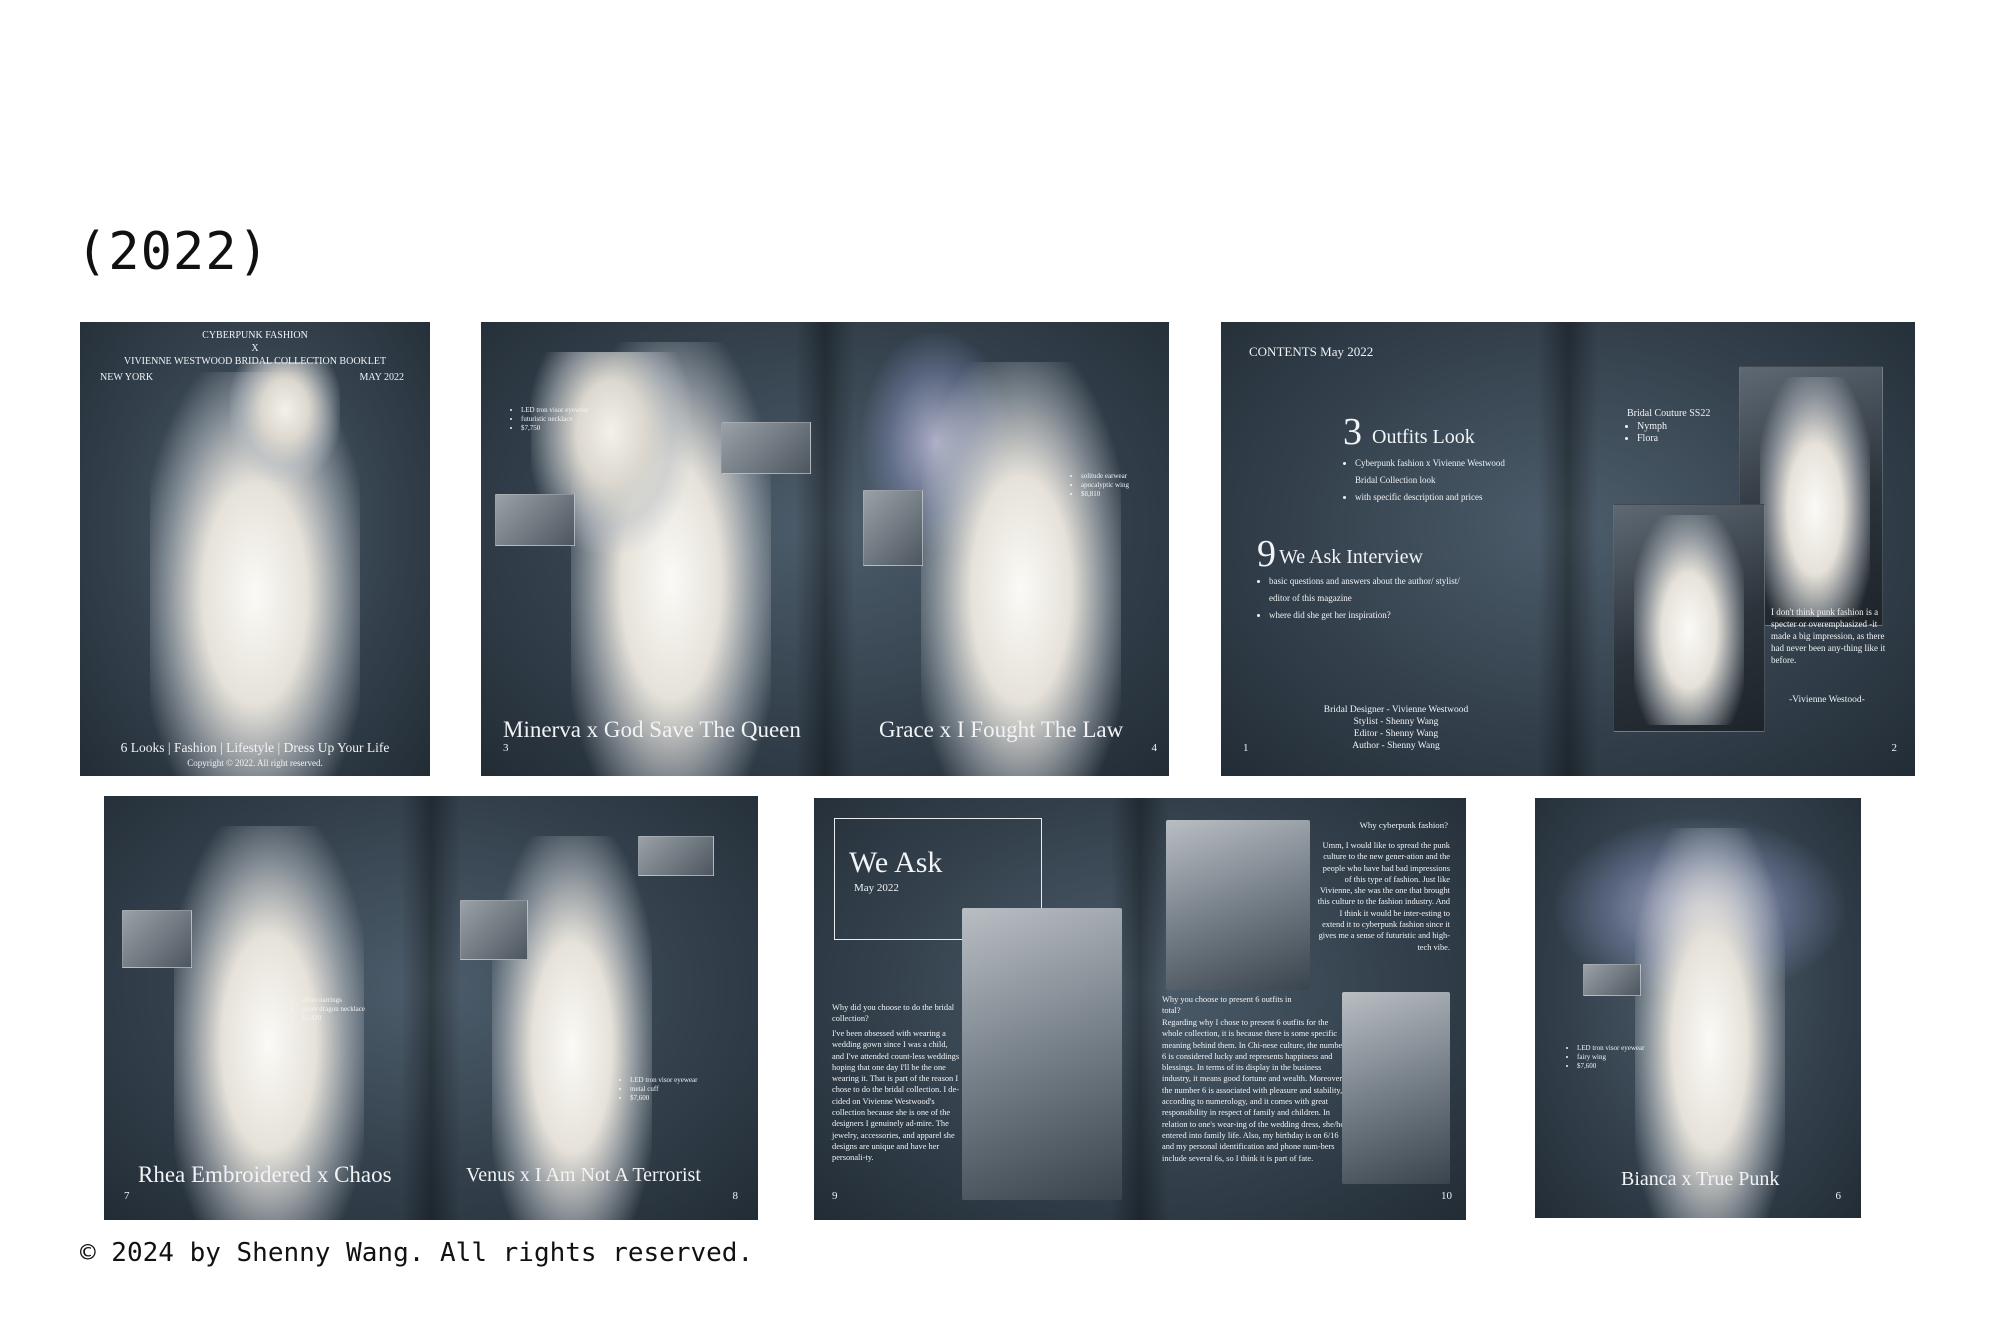 Image resolution: width=2000 pixels, height=1333 pixels. Describe the element at coordinates (1105, 476) in the screenshot. I see `list-item: solitude earwear` at that location.